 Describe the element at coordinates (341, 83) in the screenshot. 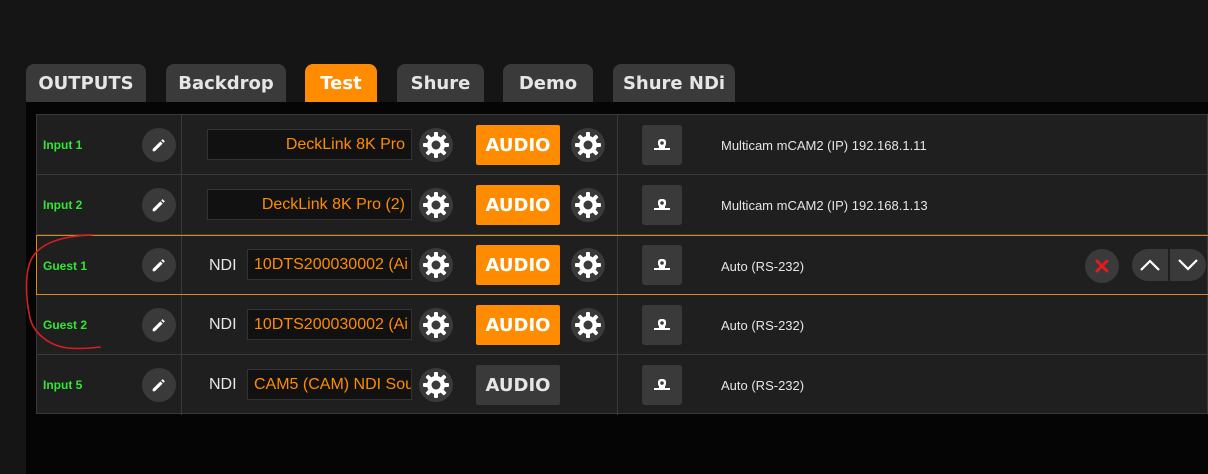

I see `tab-test: Test` at that location.